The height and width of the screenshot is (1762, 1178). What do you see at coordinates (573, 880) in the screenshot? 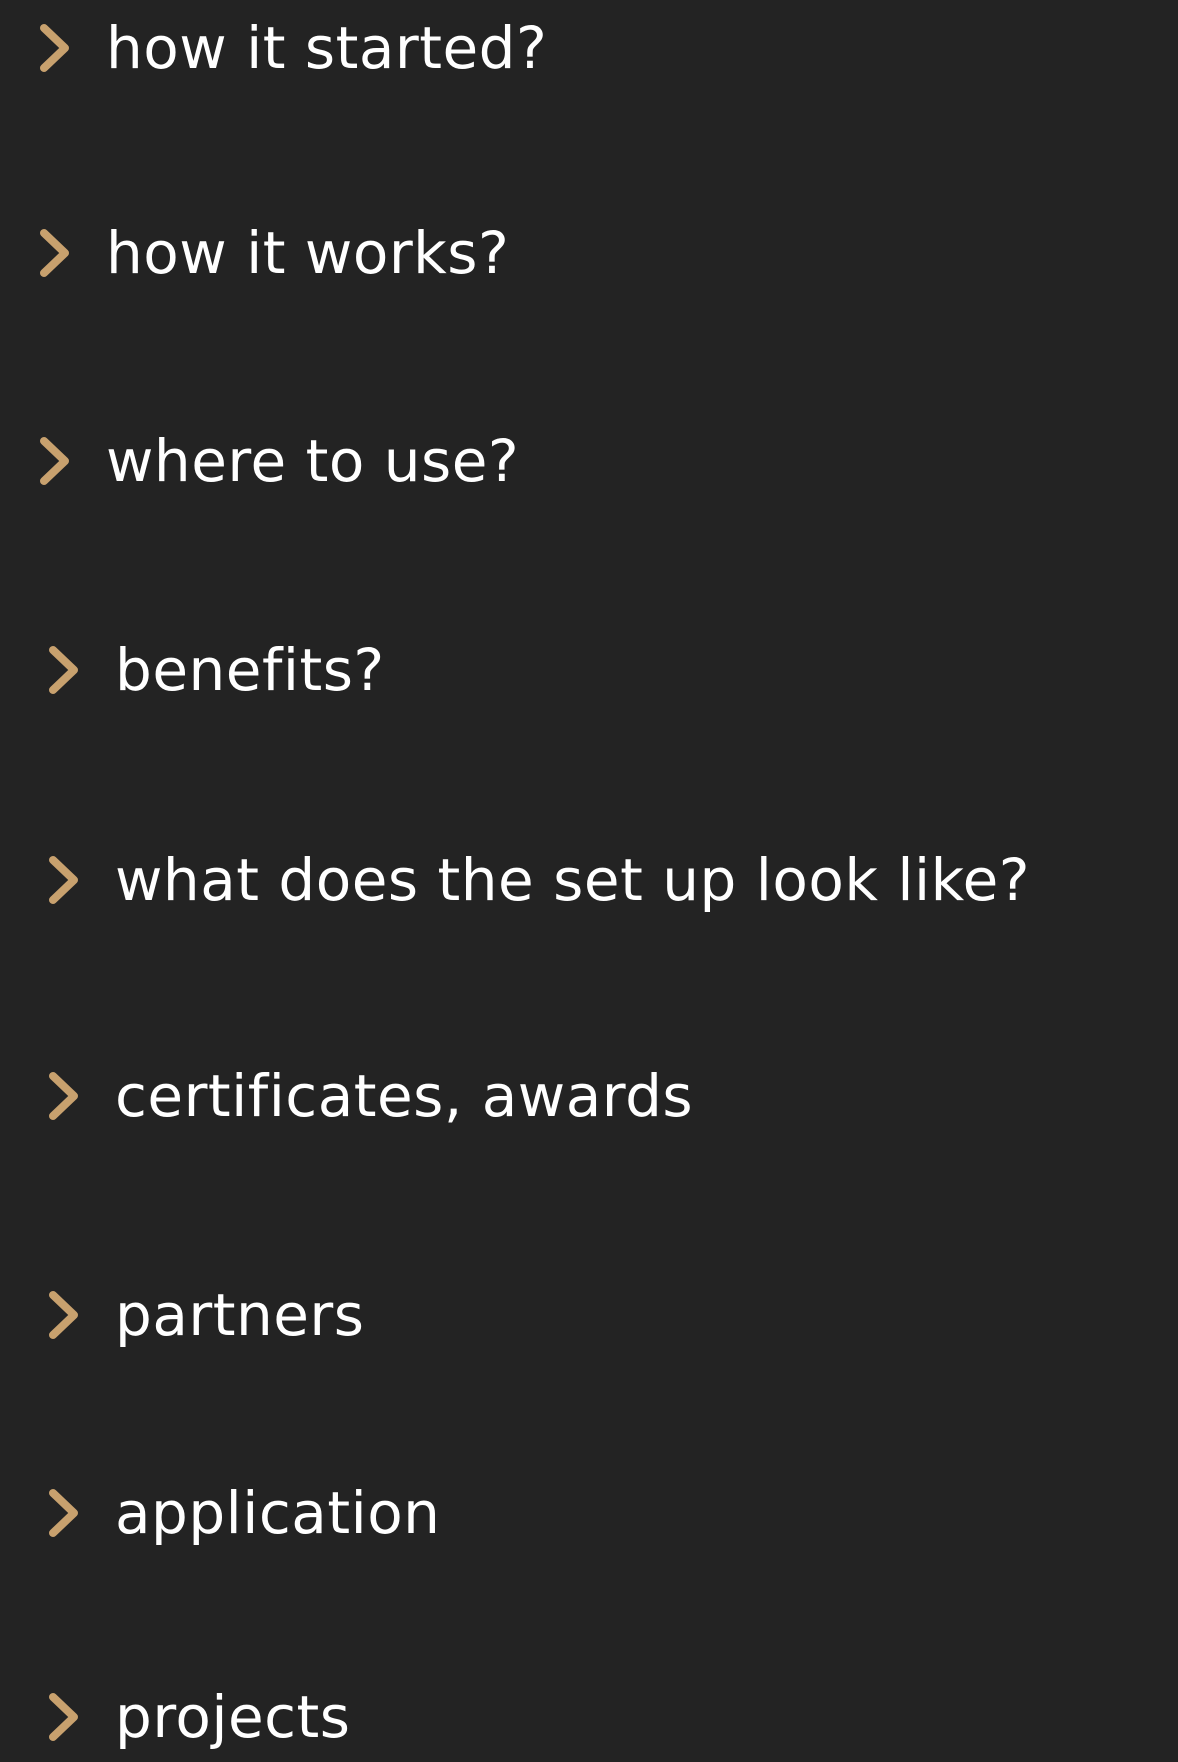
I see `menu-item-label: what does the set up look like?` at bounding box center [573, 880].